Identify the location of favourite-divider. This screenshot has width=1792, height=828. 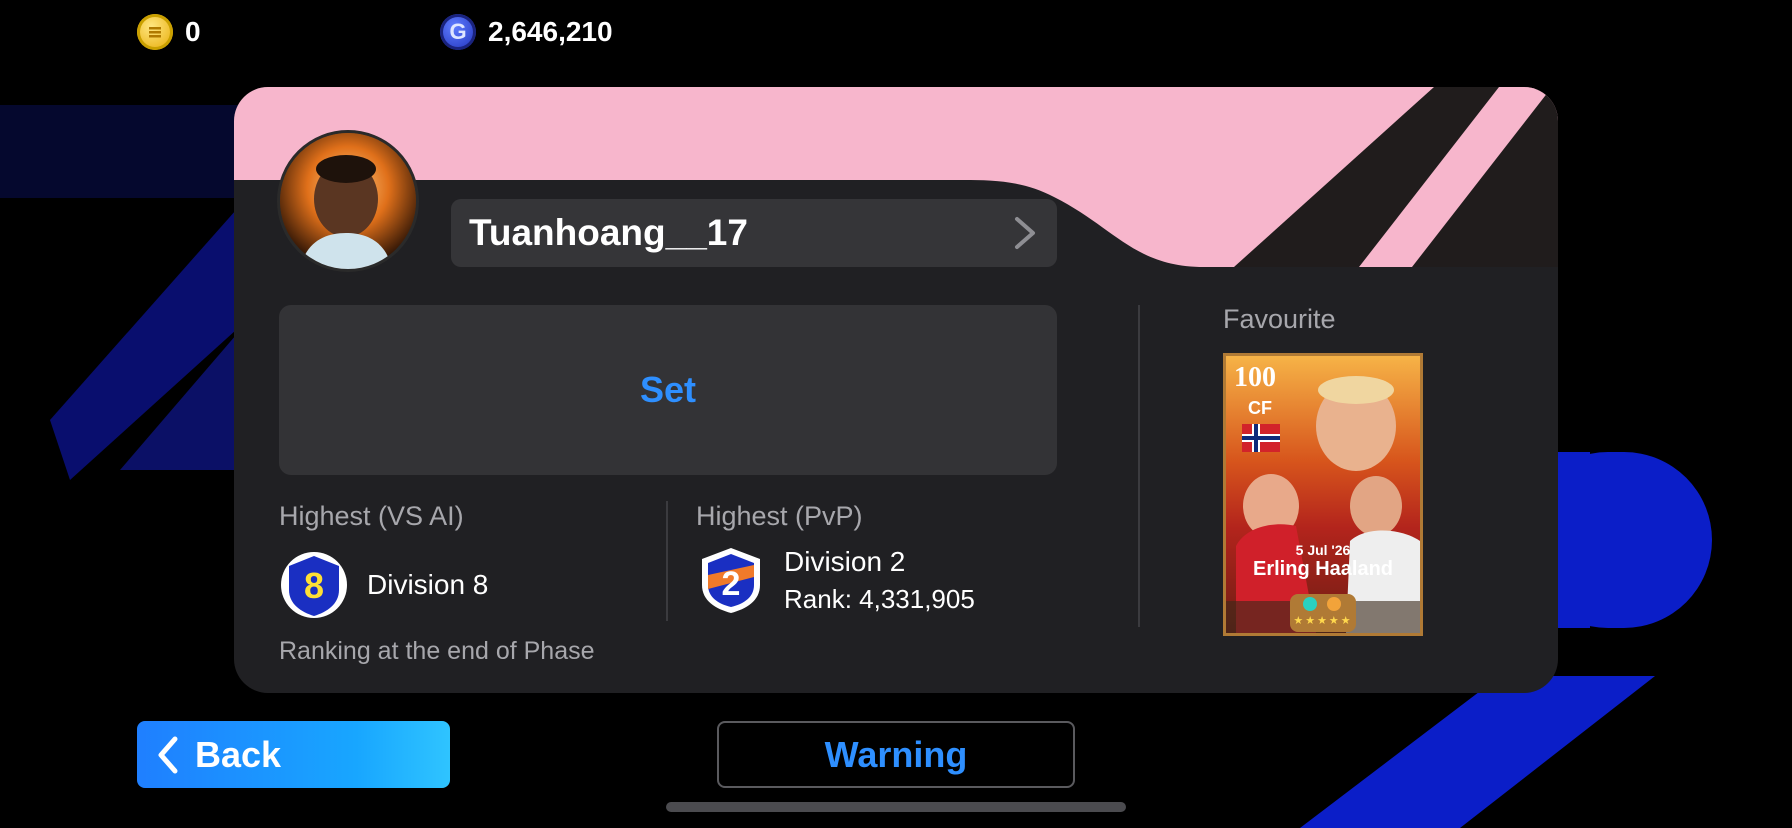
(1139, 466).